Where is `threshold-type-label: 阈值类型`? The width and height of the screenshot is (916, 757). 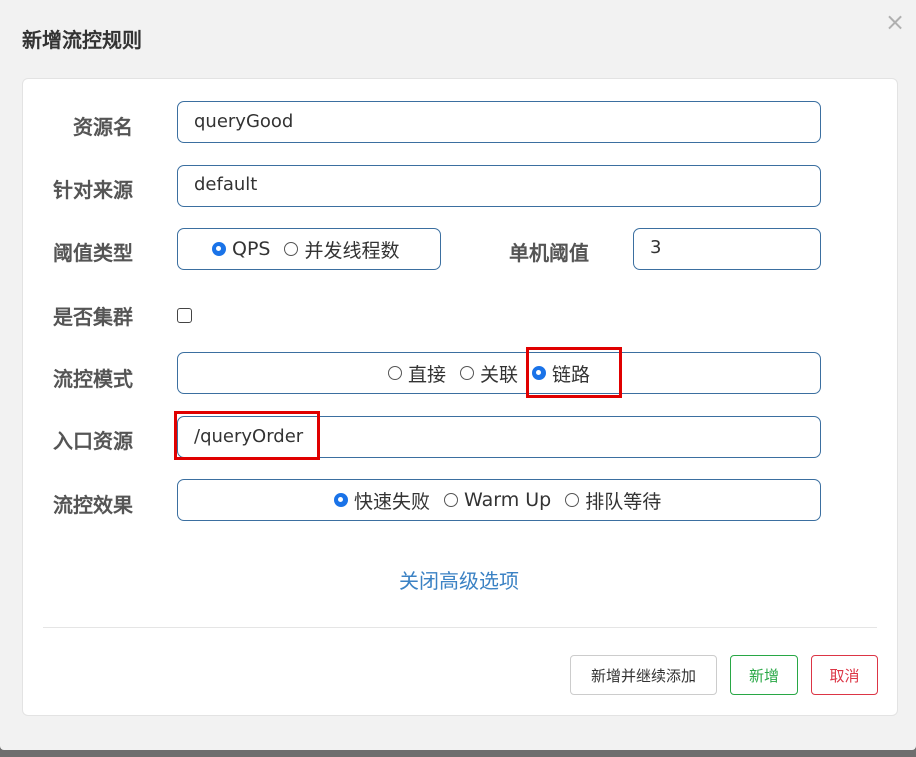 threshold-type-label: 阈值类型 is located at coordinates (93, 253).